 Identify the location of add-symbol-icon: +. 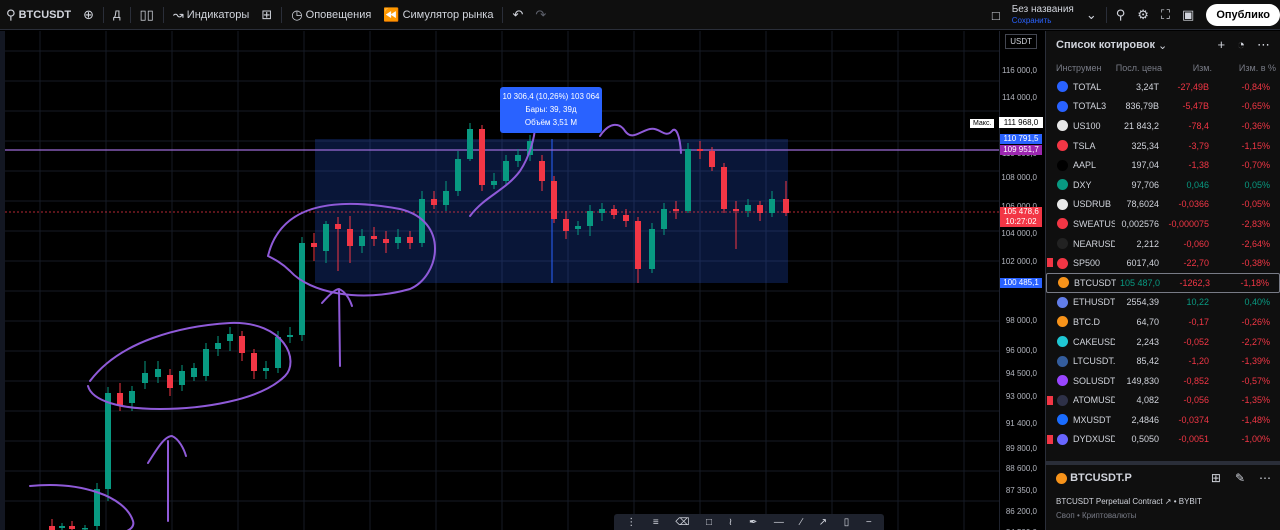
(1222, 45).